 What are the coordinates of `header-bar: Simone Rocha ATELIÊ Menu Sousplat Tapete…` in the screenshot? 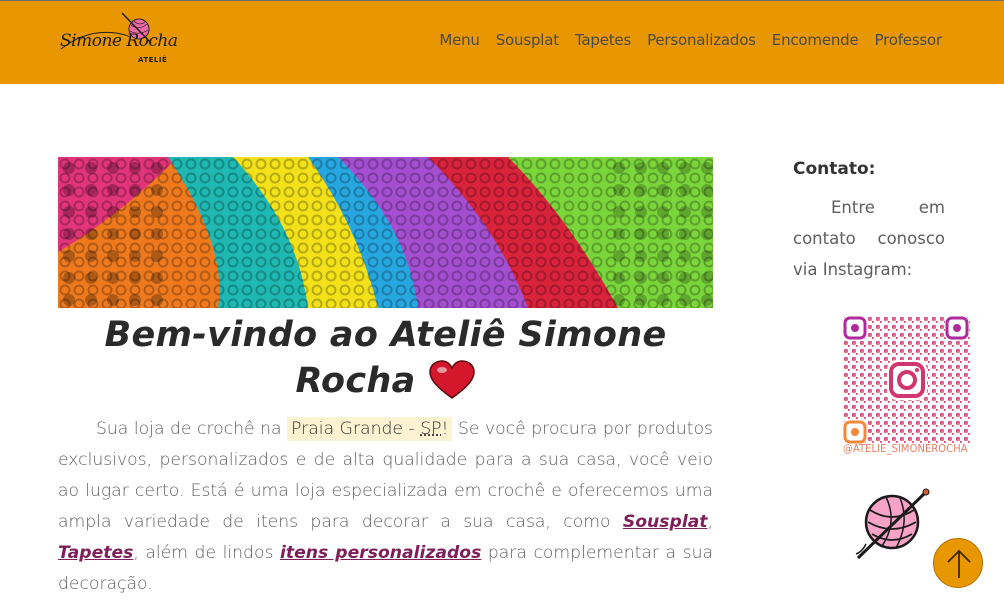 It's located at (502, 42).